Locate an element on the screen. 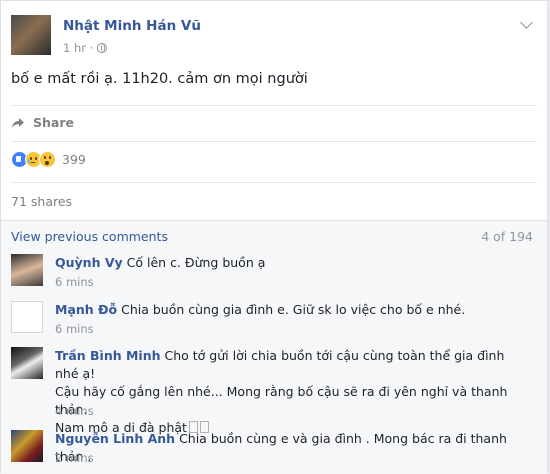  commenter-name: Nguyễn Linh Anh is located at coordinates (115, 438).